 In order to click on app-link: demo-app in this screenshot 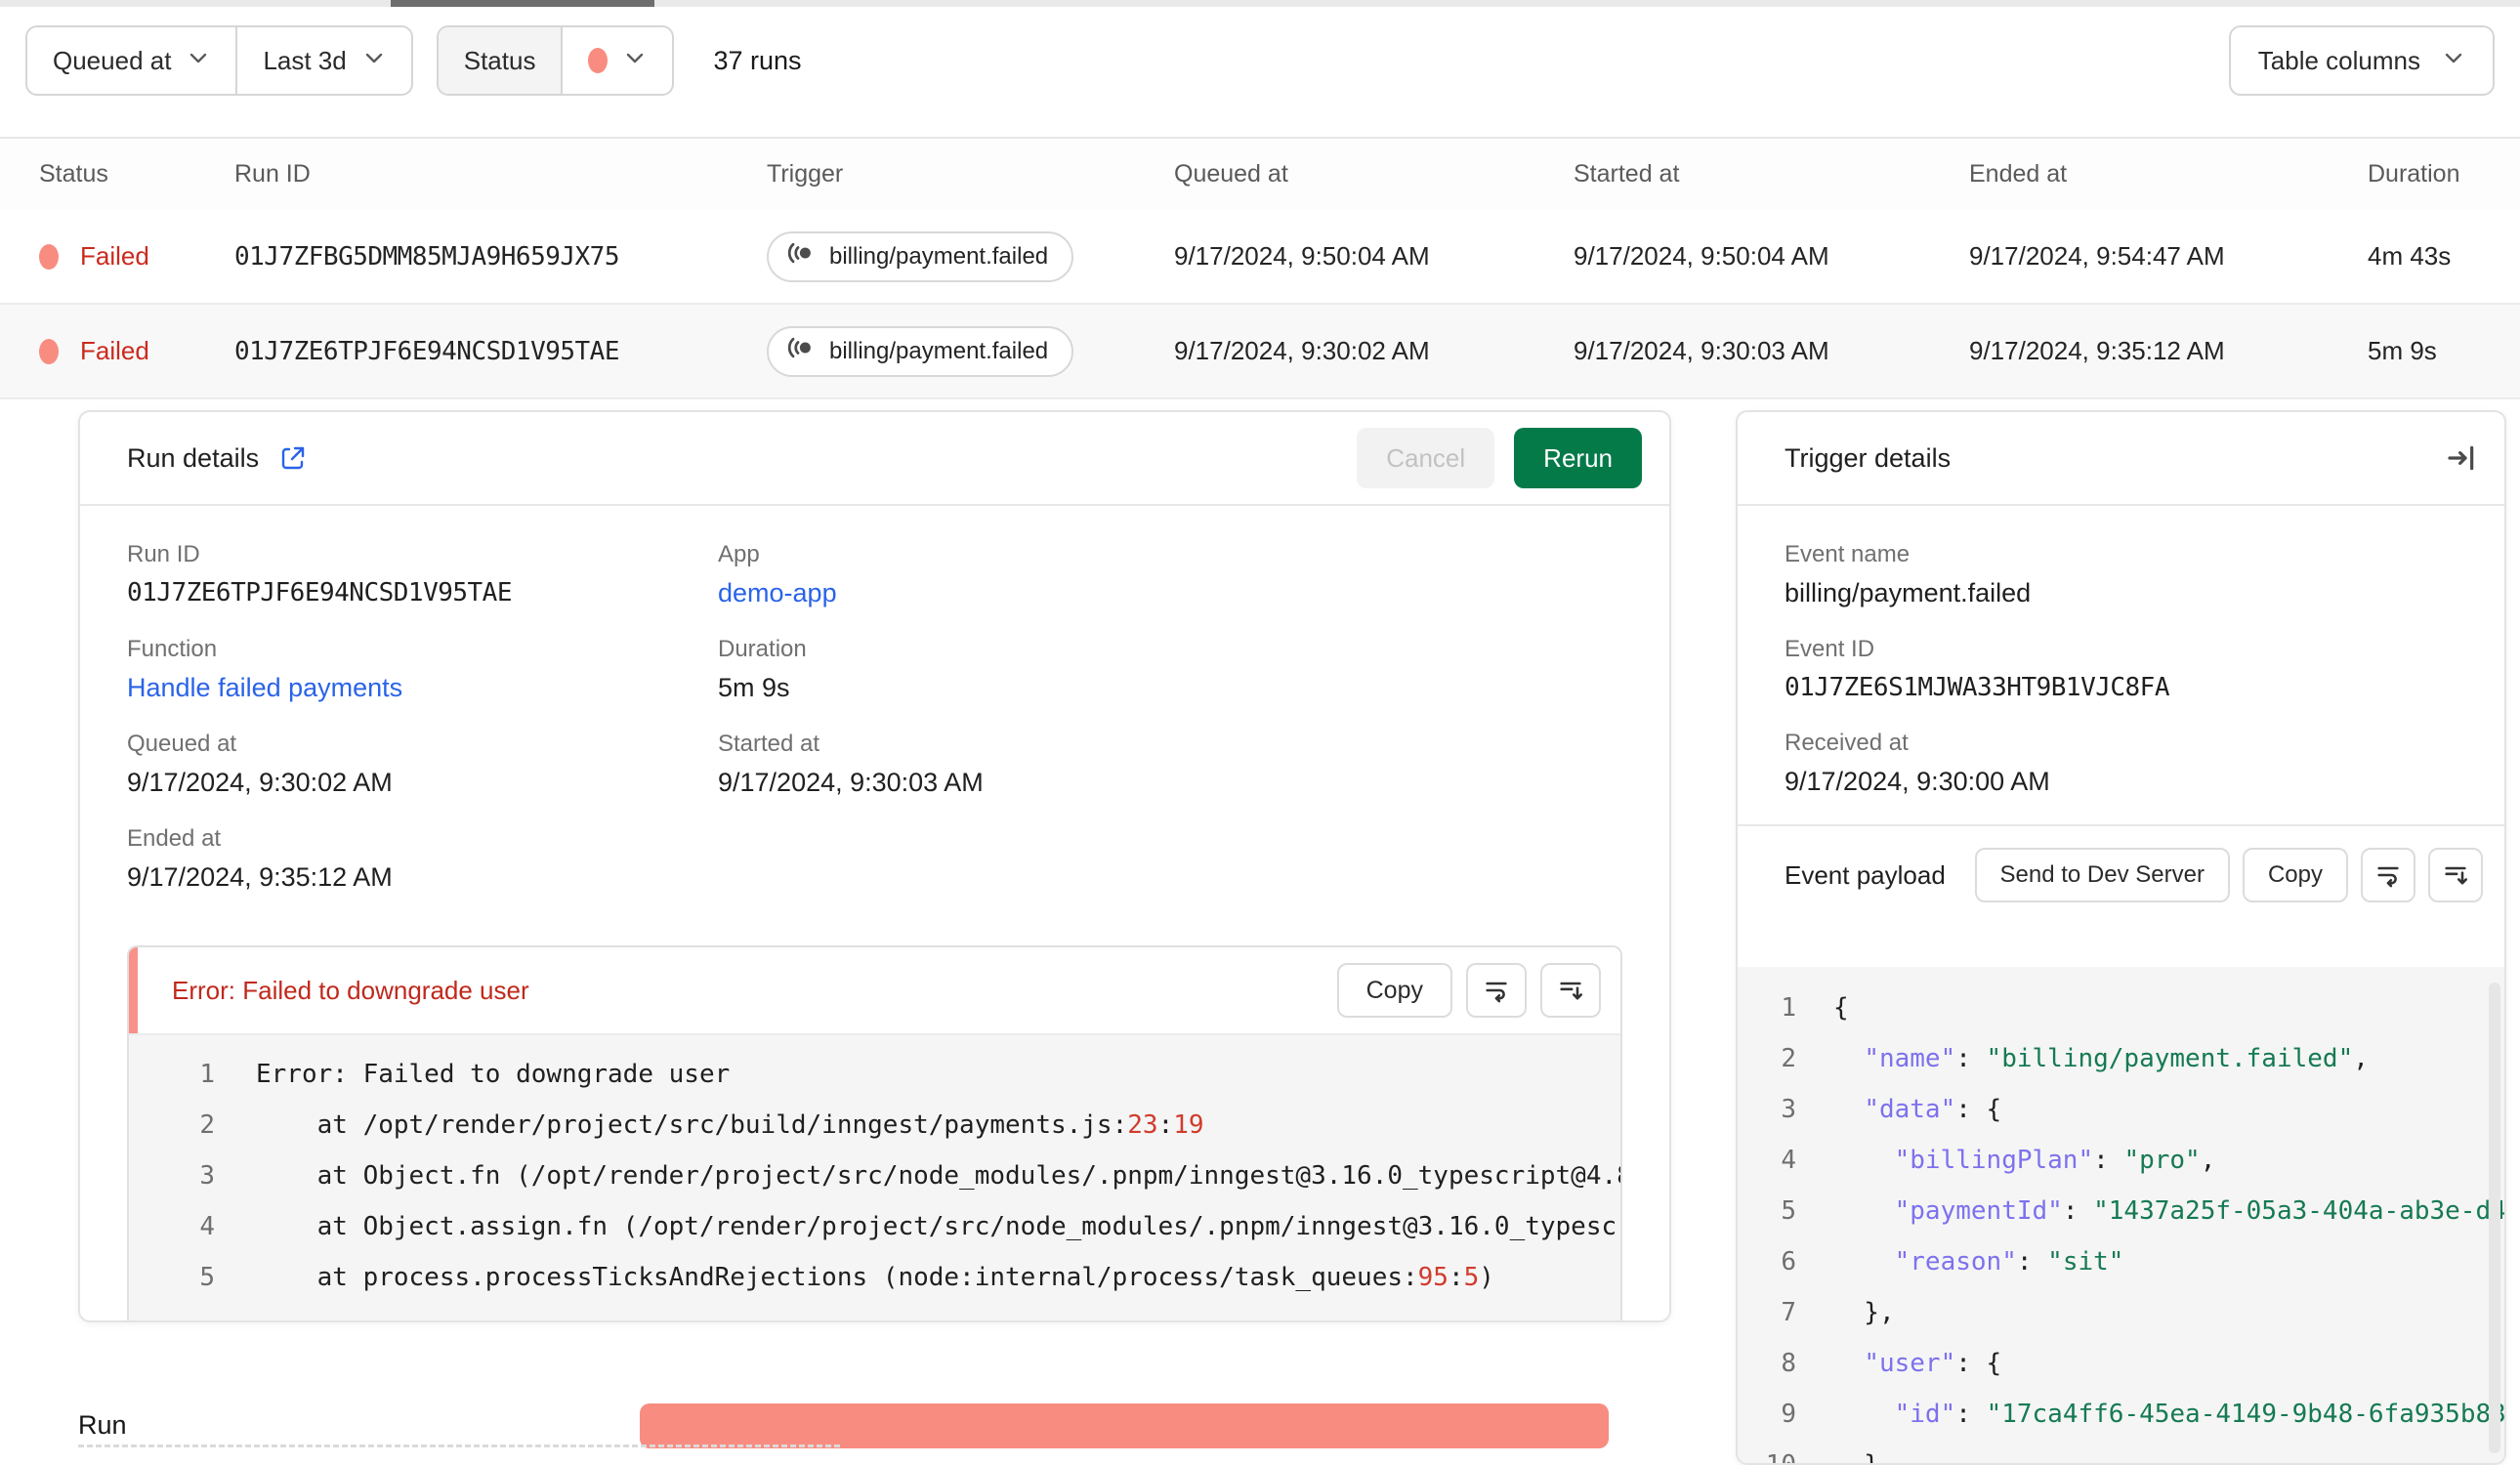, I will do `click(1170, 593)`.